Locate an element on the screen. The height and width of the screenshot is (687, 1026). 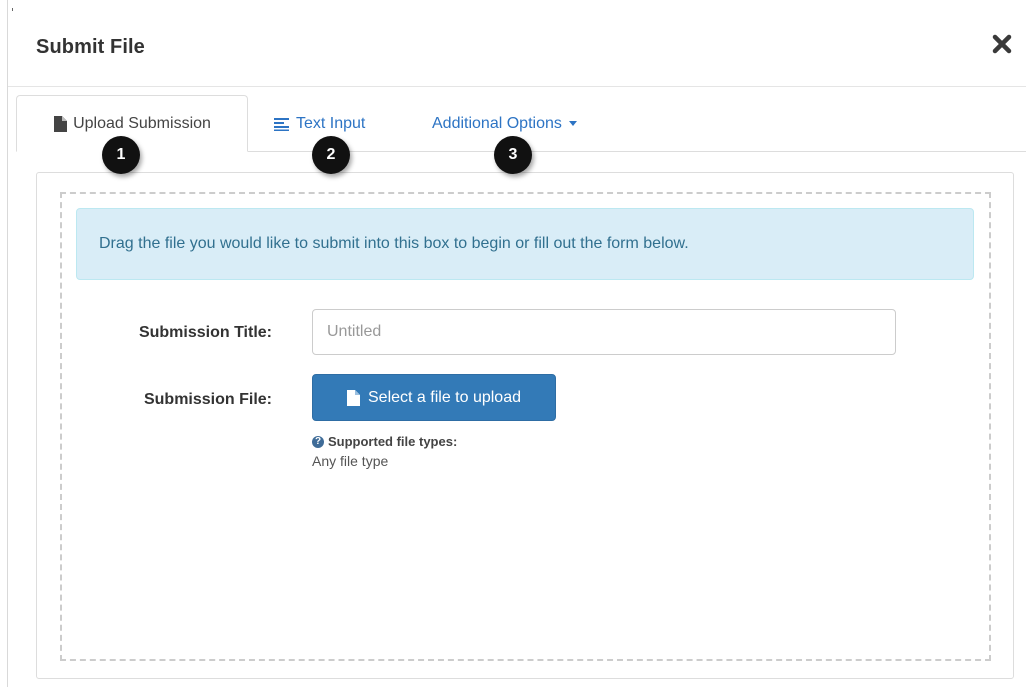
tab-upload-submission-label: Upload Submission is located at coordinates (142, 123).